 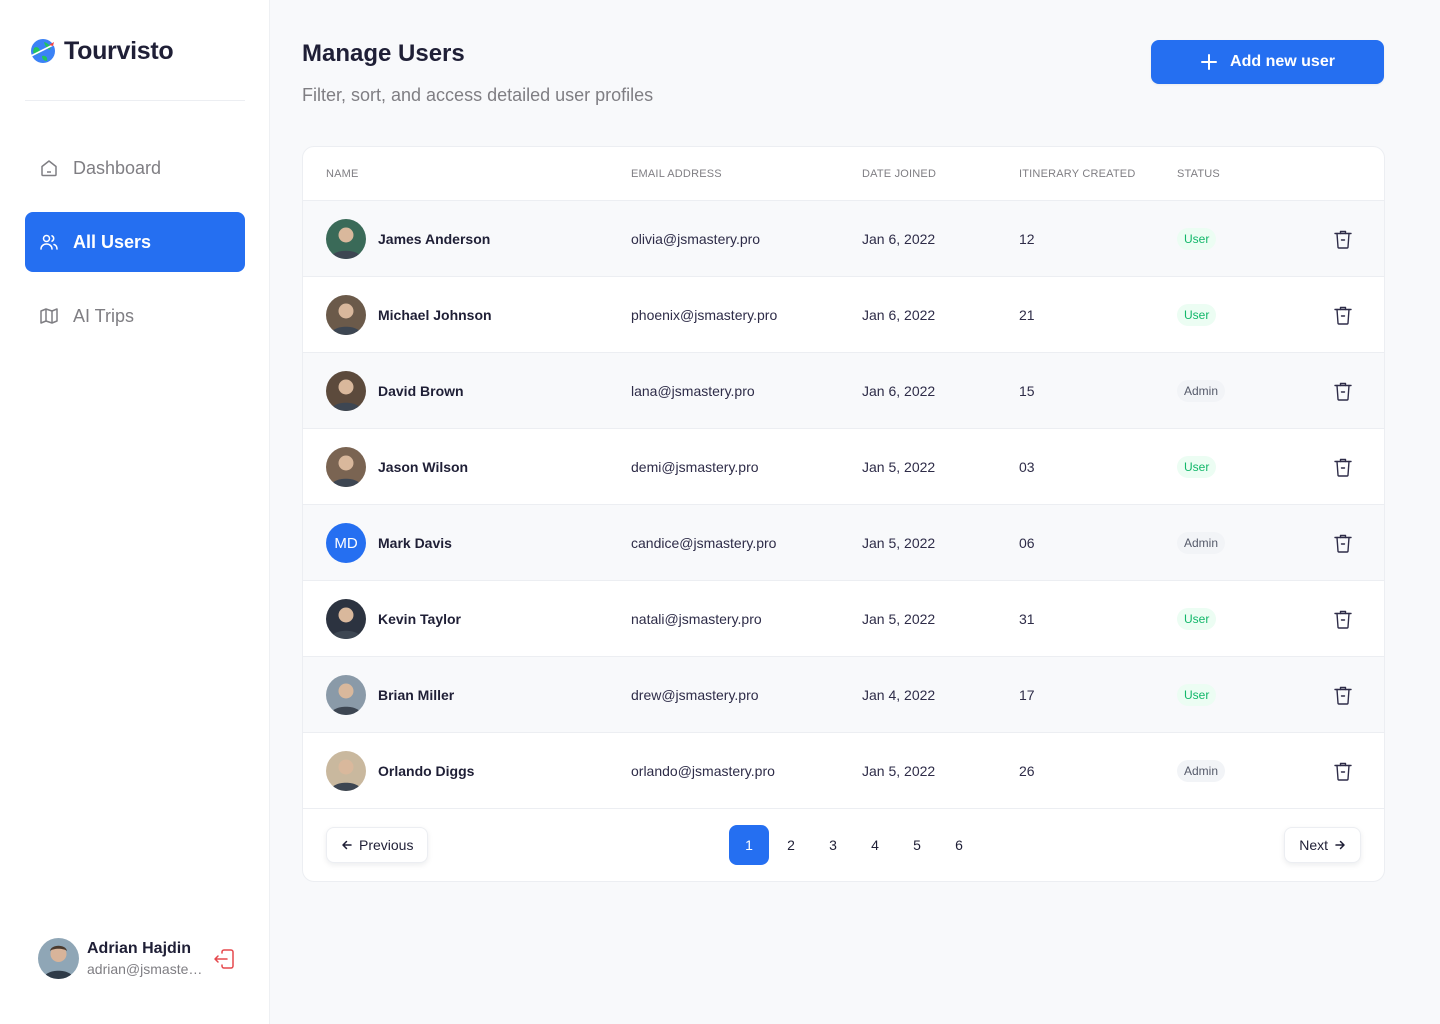 I want to click on user-profile: Adrian Hajdin adrian@jsmastery.pro, so click(x=138, y=958).